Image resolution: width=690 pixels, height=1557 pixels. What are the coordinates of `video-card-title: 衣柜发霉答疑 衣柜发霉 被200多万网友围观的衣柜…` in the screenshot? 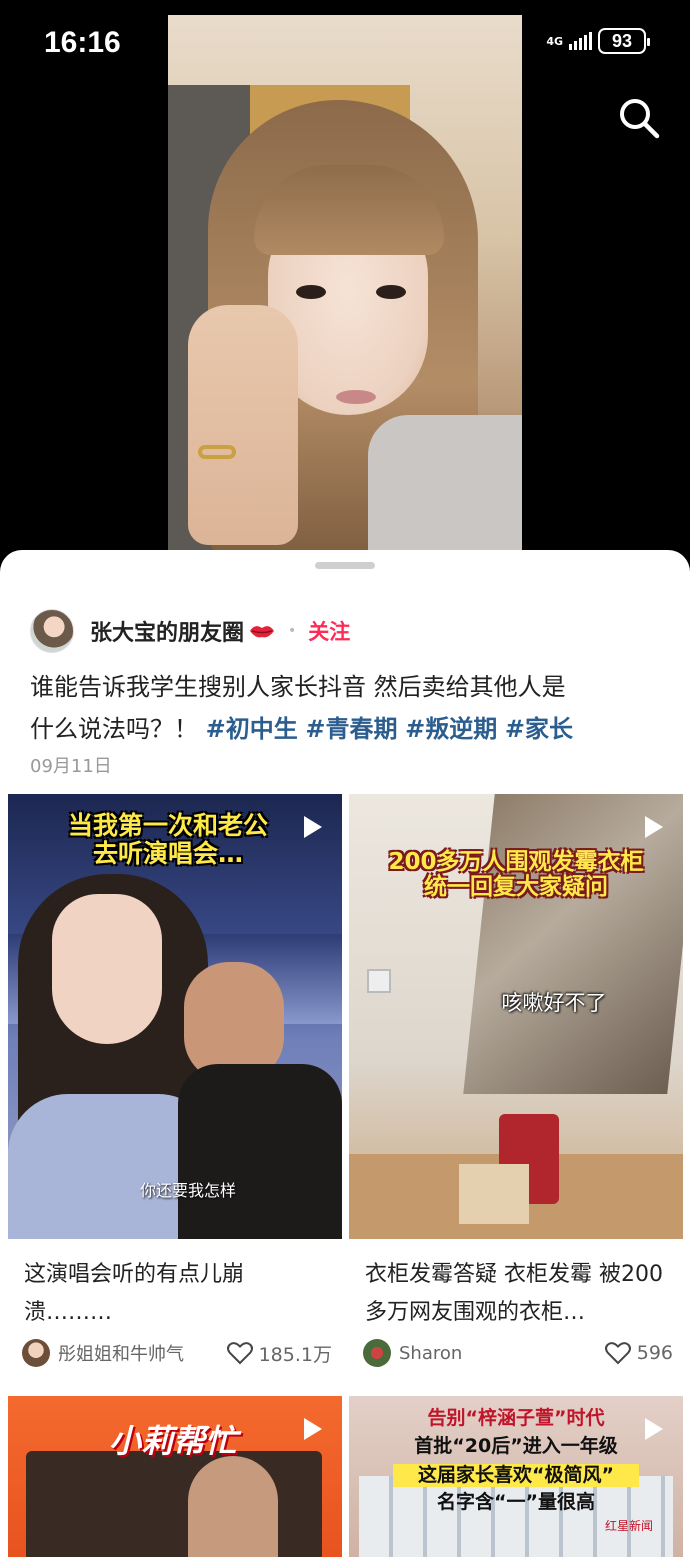 It's located at (517, 1294).